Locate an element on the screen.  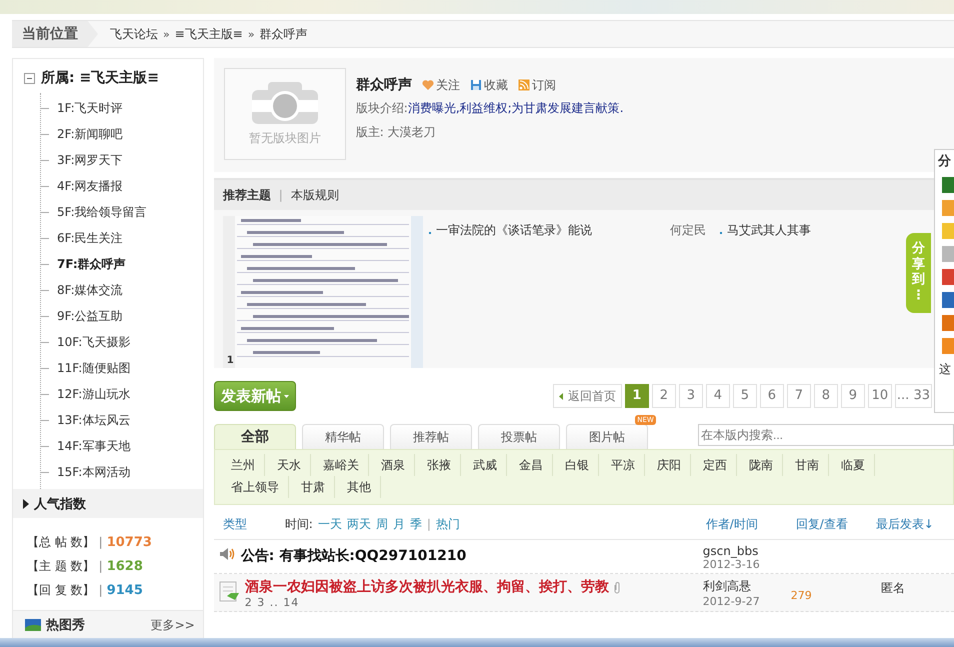
author-name: 匿名 is located at coordinates (892, 588).